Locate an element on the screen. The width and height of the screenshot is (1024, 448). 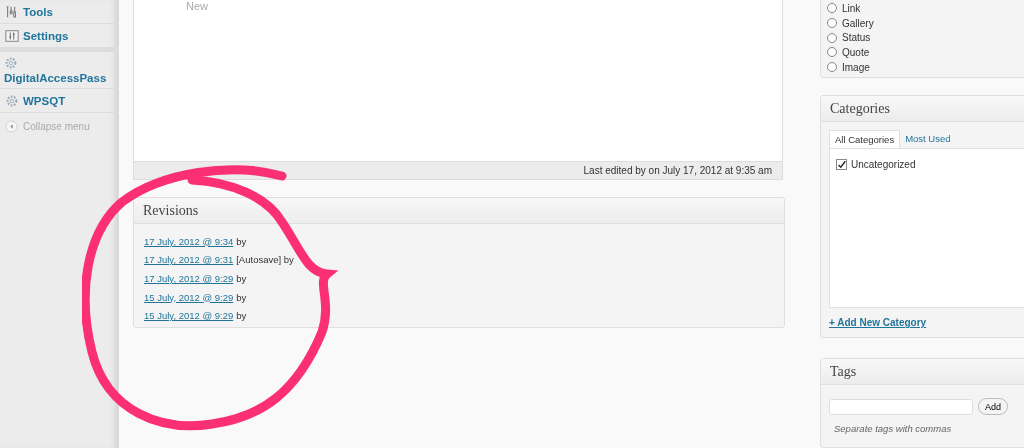
sidebar-menu-link: Tools is located at coordinates (38, 11).